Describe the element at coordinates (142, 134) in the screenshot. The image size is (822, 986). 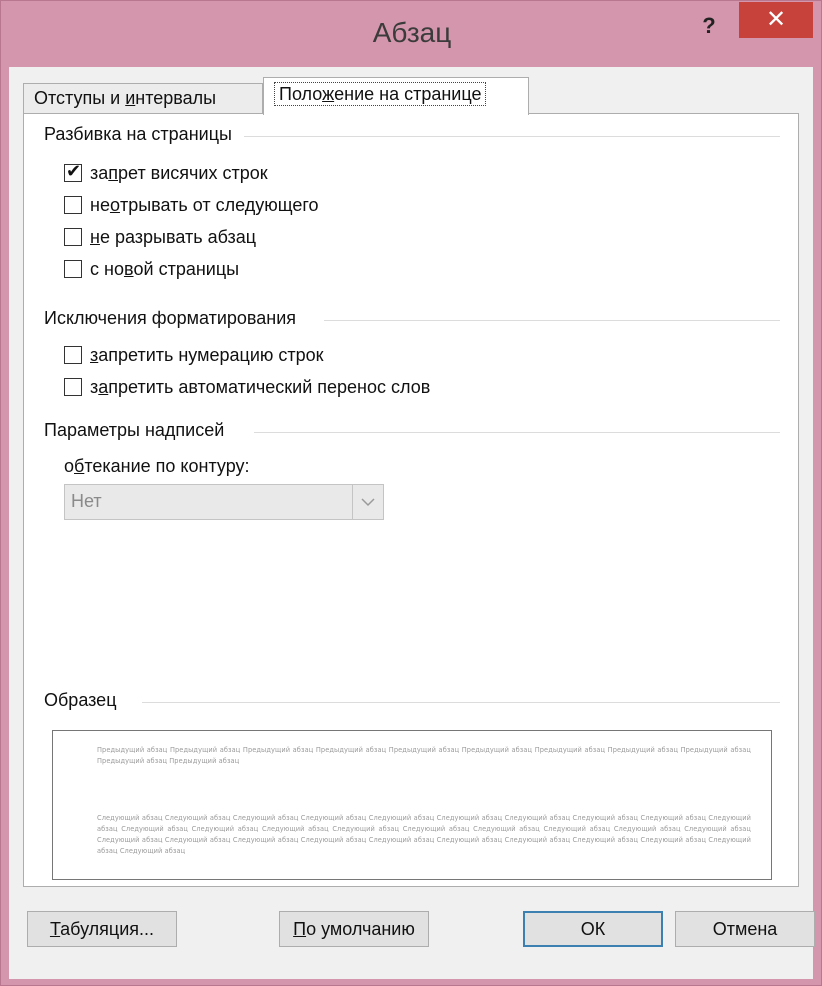
I see `pagination-heading: Разбивка на страницы` at that location.